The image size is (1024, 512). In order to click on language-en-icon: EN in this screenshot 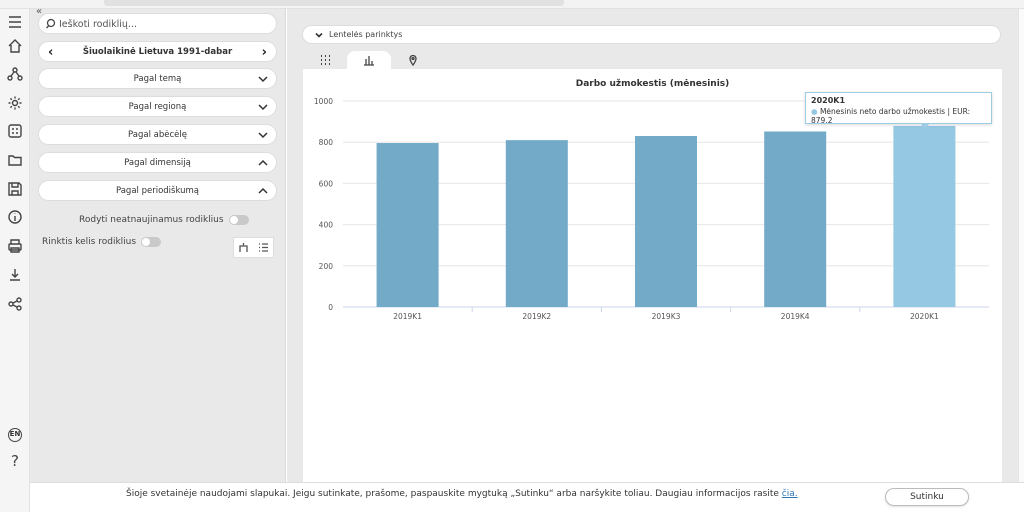, I will do `click(15, 435)`.